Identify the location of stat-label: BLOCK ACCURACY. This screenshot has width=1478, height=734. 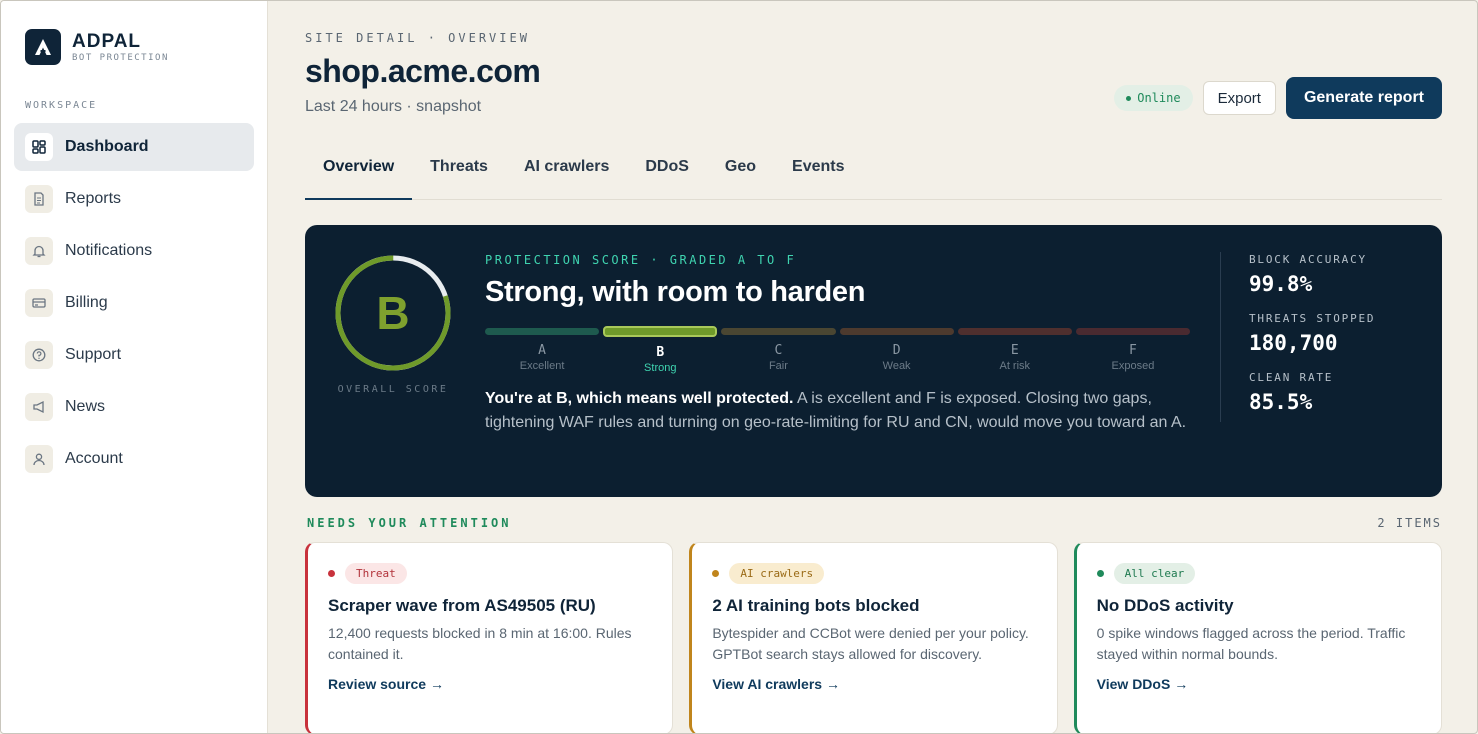
(1308, 259).